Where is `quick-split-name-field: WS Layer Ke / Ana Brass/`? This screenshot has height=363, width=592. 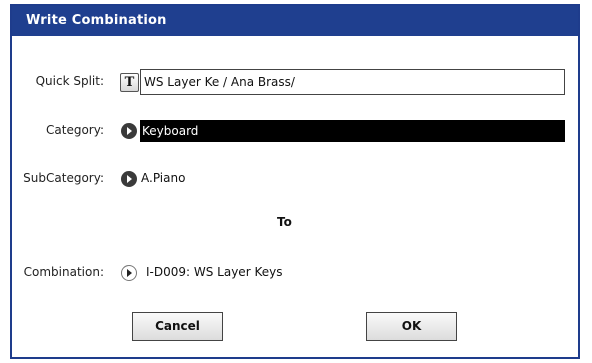
quick-split-name-field: WS Layer Ke / Ana Brass/ is located at coordinates (352, 82).